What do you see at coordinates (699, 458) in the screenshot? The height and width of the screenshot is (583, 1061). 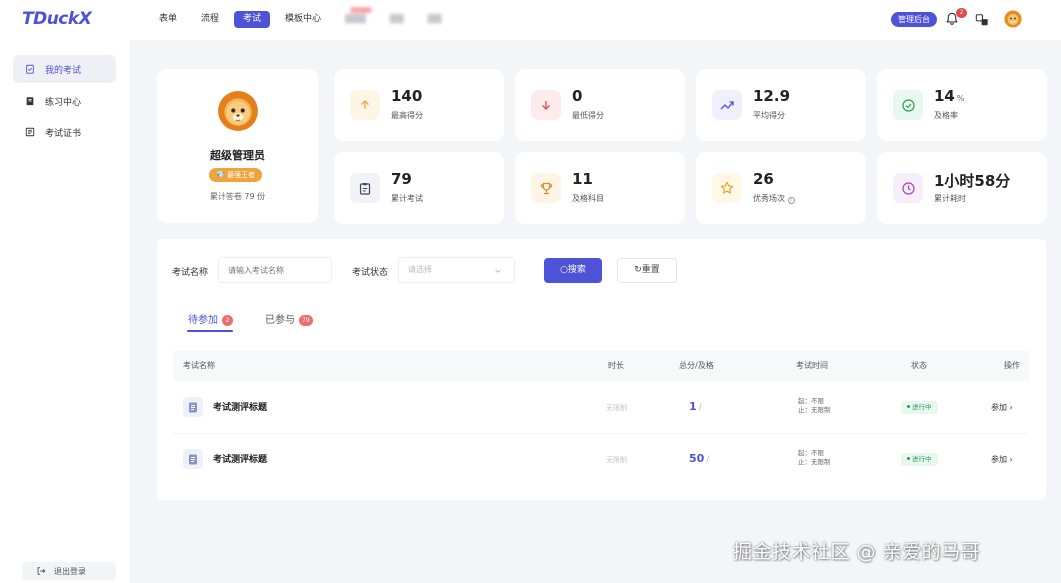 I see `exam-score: 50/` at bounding box center [699, 458].